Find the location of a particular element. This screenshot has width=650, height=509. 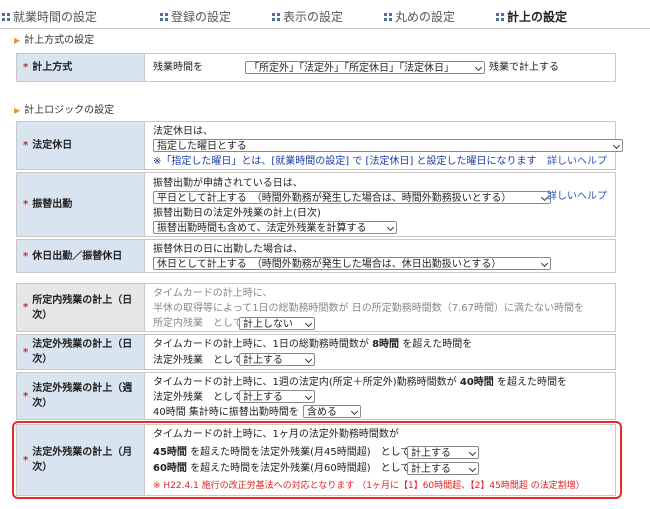

out-ot-weekly-label: * 法定外残業の計上（週次） is located at coordinates (81, 396).